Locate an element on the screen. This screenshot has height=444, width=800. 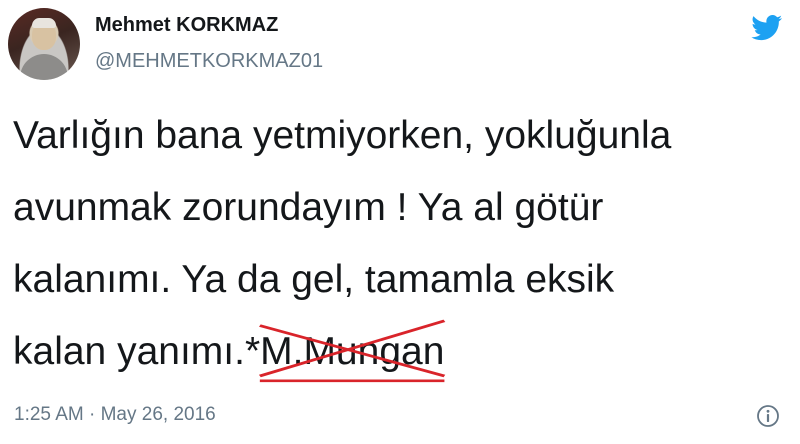
twitter-bird-icon is located at coordinates (767, 28).